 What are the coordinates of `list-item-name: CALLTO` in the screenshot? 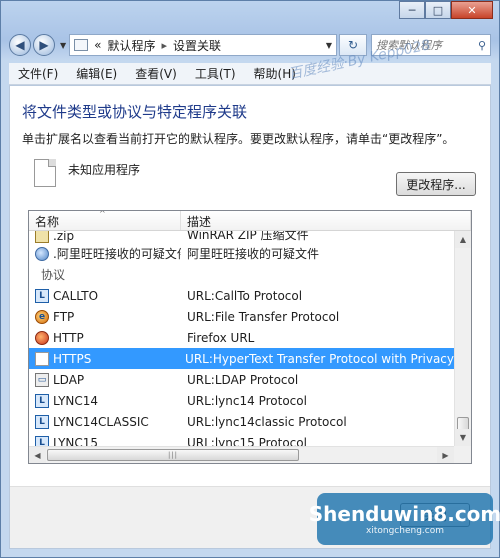 It's located at (76, 295).